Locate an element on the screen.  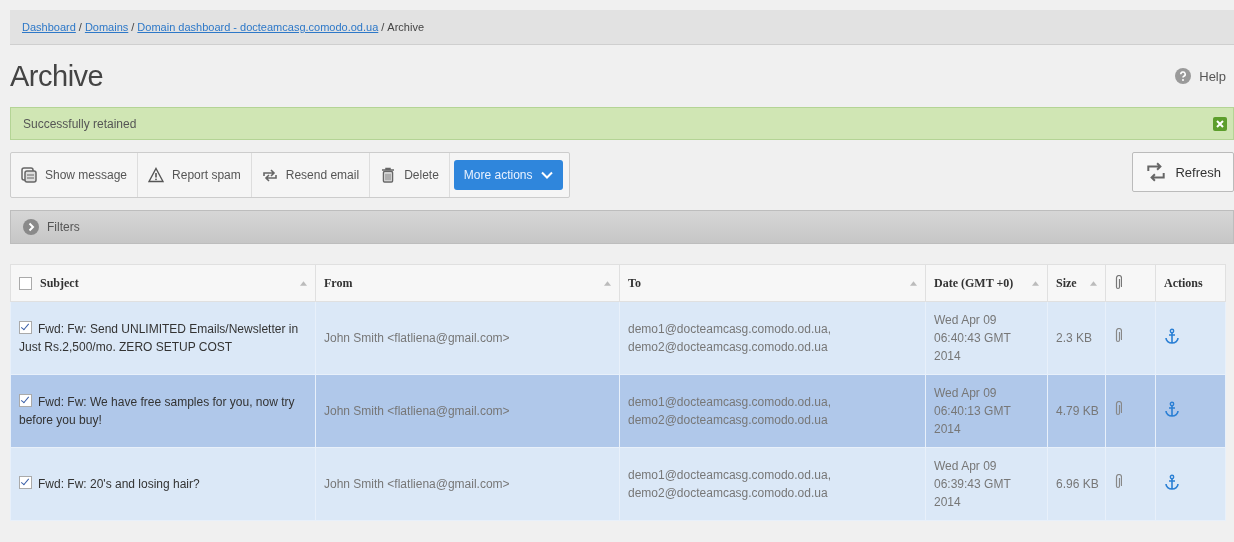
close-icon is located at coordinates (1220, 123).